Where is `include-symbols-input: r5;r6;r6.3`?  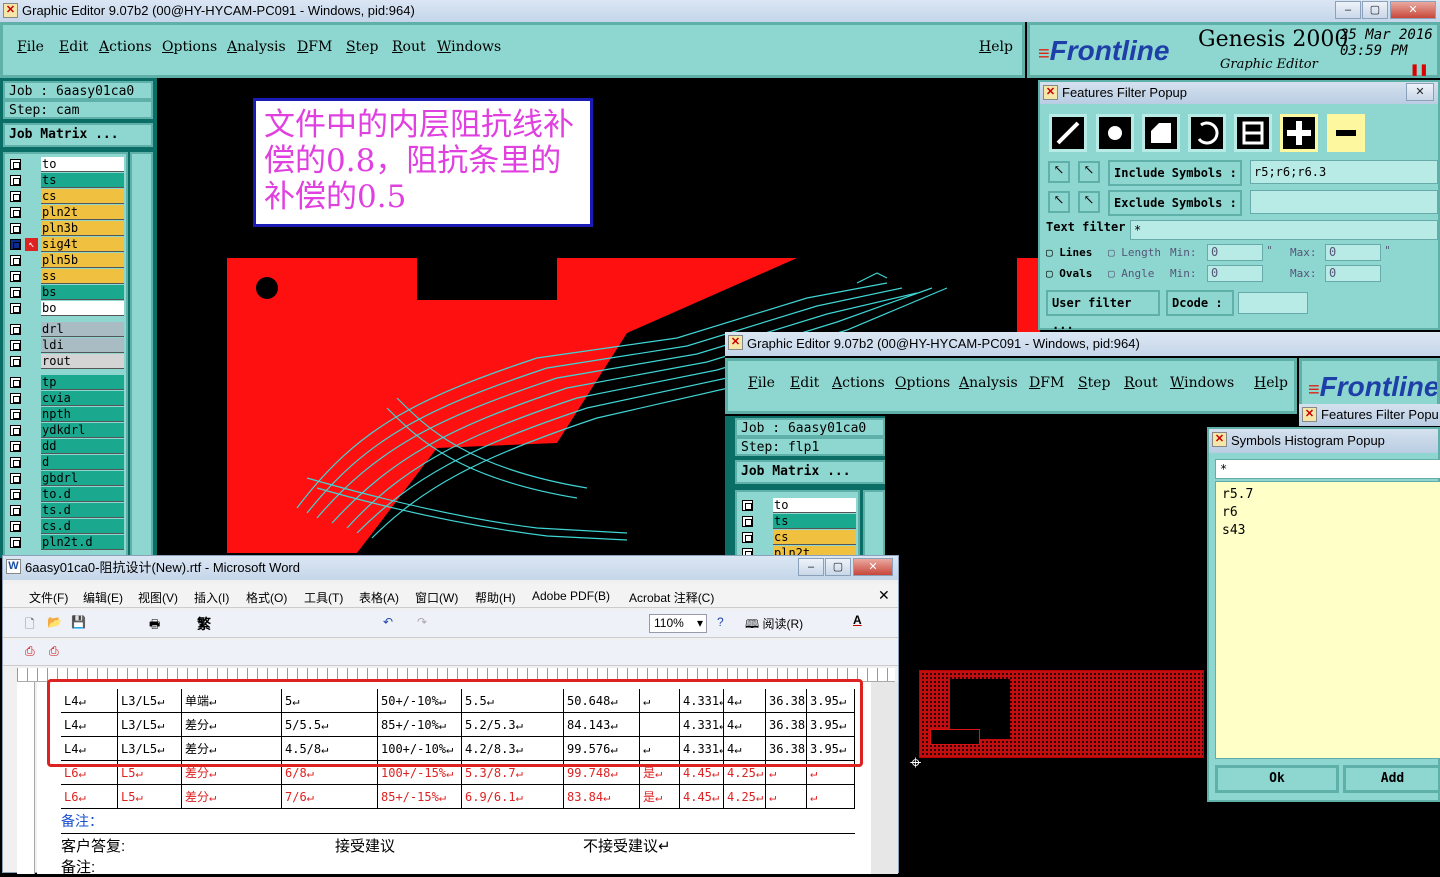 include-symbols-input: r5;r6;r6.3 is located at coordinates (1344, 172).